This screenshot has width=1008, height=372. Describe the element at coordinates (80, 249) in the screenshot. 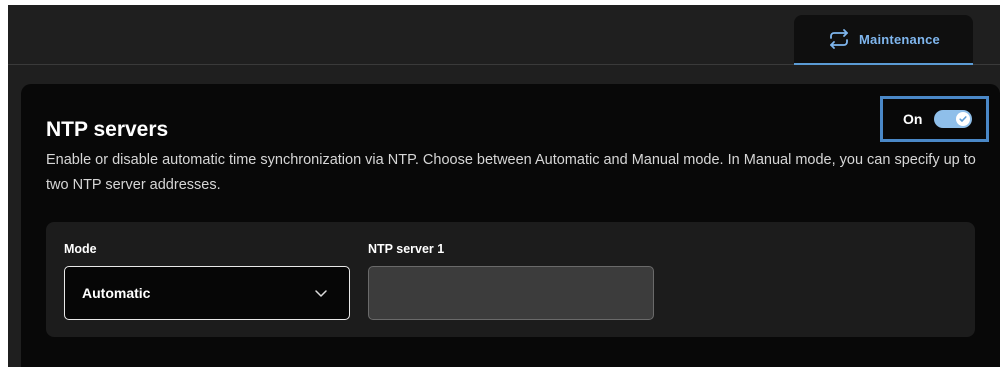

I see `mode-label: Mode` at that location.